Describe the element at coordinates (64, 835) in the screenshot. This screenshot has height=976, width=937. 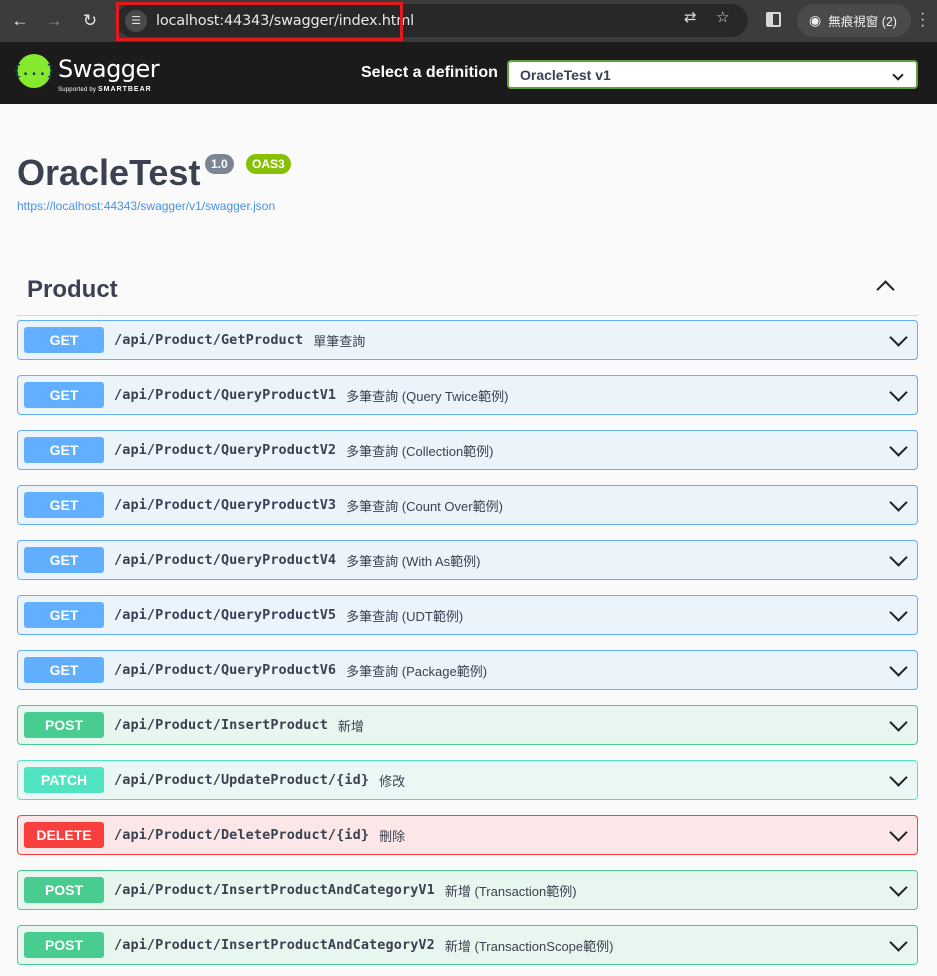
I see `http-method-badge: DELETE` at that location.